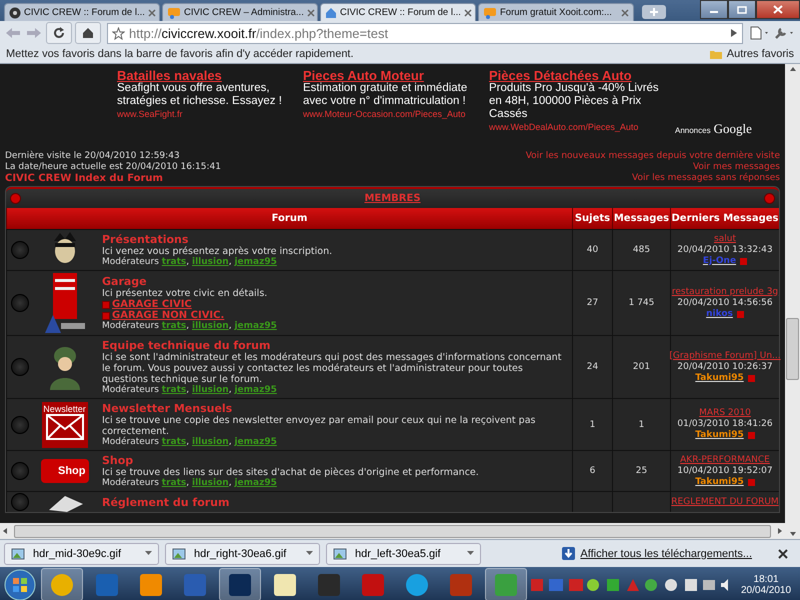 This screenshot has width=800, height=600. What do you see at coordinates (166, 502) in the screenshot?
I see `forum-title-link: Réglement du forum` at bounding box center [166, 502].